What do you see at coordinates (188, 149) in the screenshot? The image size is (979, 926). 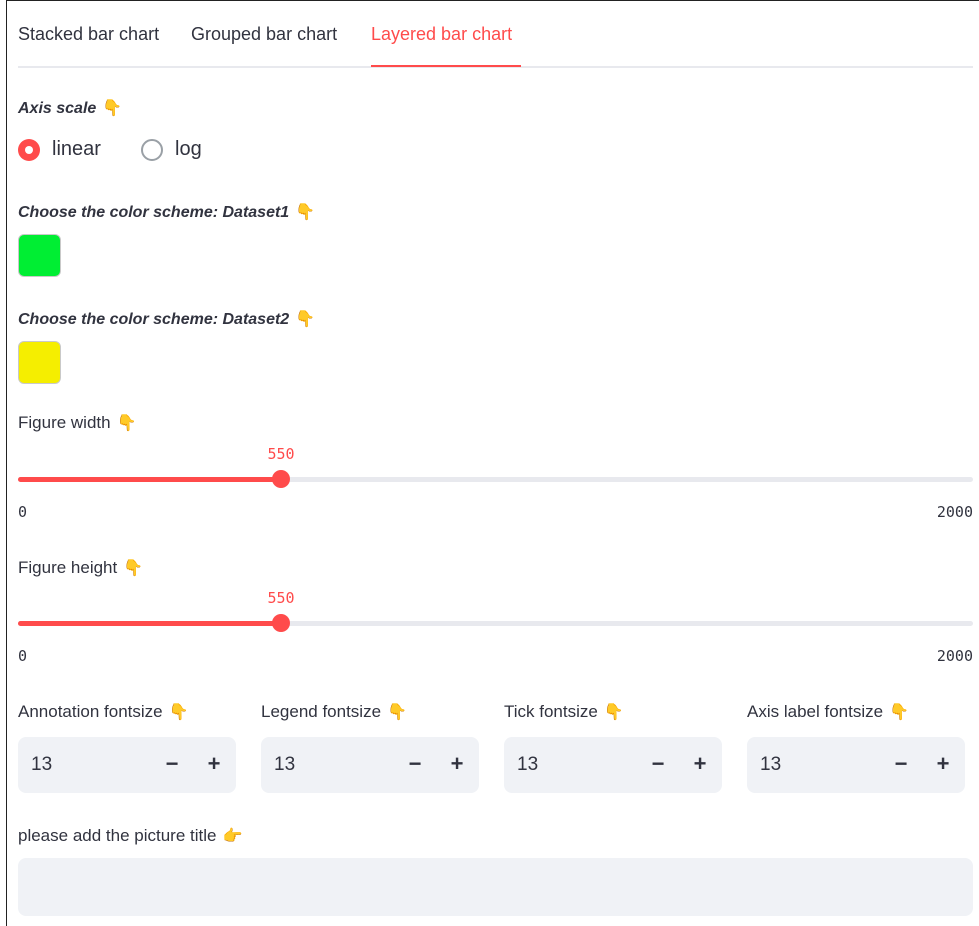 I see `radio-log-label: log` at bounding box center [188, 149].